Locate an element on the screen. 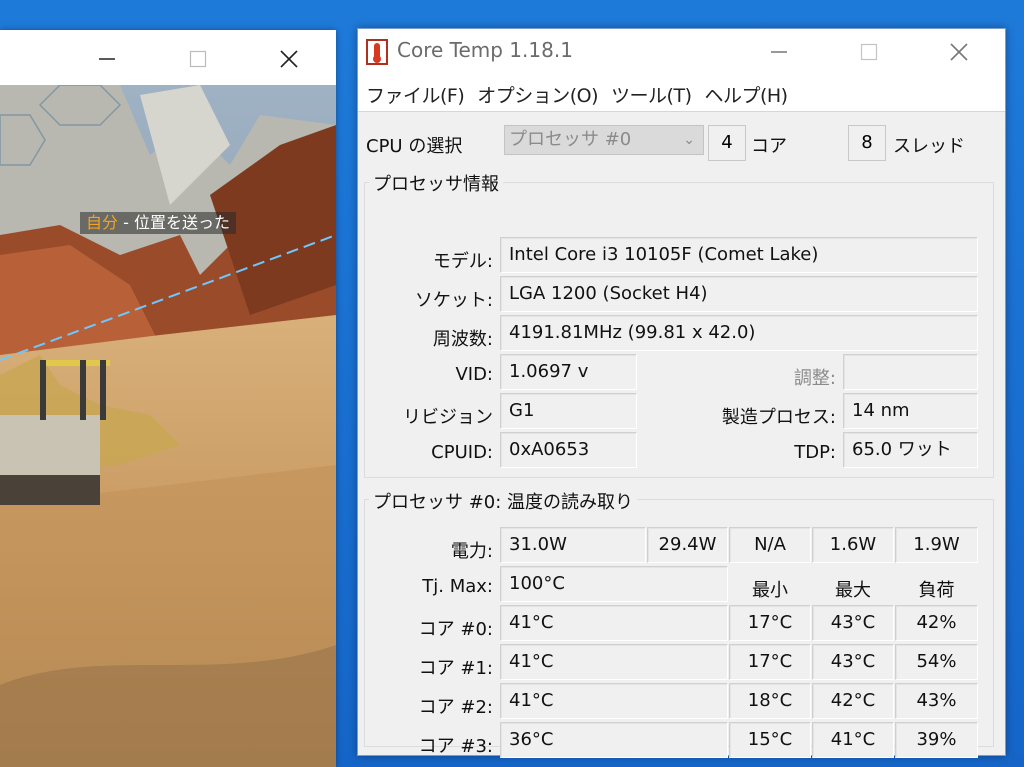 The image size is (1024, 767). core-2-label: コア #2: is located at coordinates (455, 707).